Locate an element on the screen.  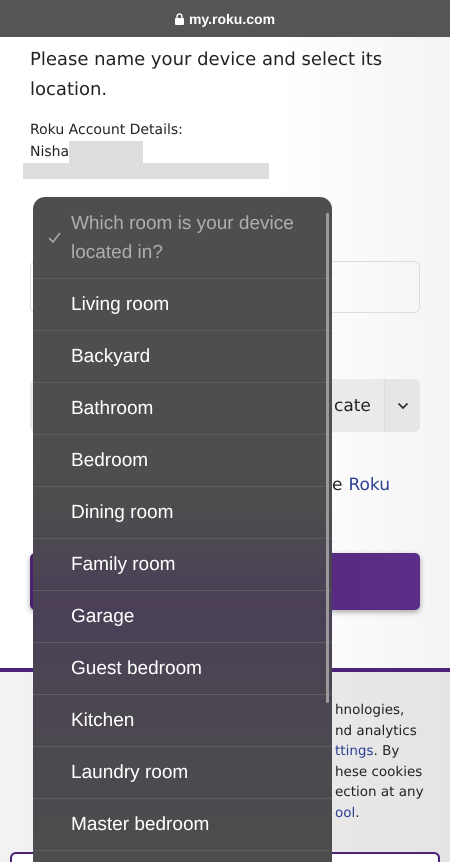
url-text: my.roku.com is located at coordinates (232, 18).